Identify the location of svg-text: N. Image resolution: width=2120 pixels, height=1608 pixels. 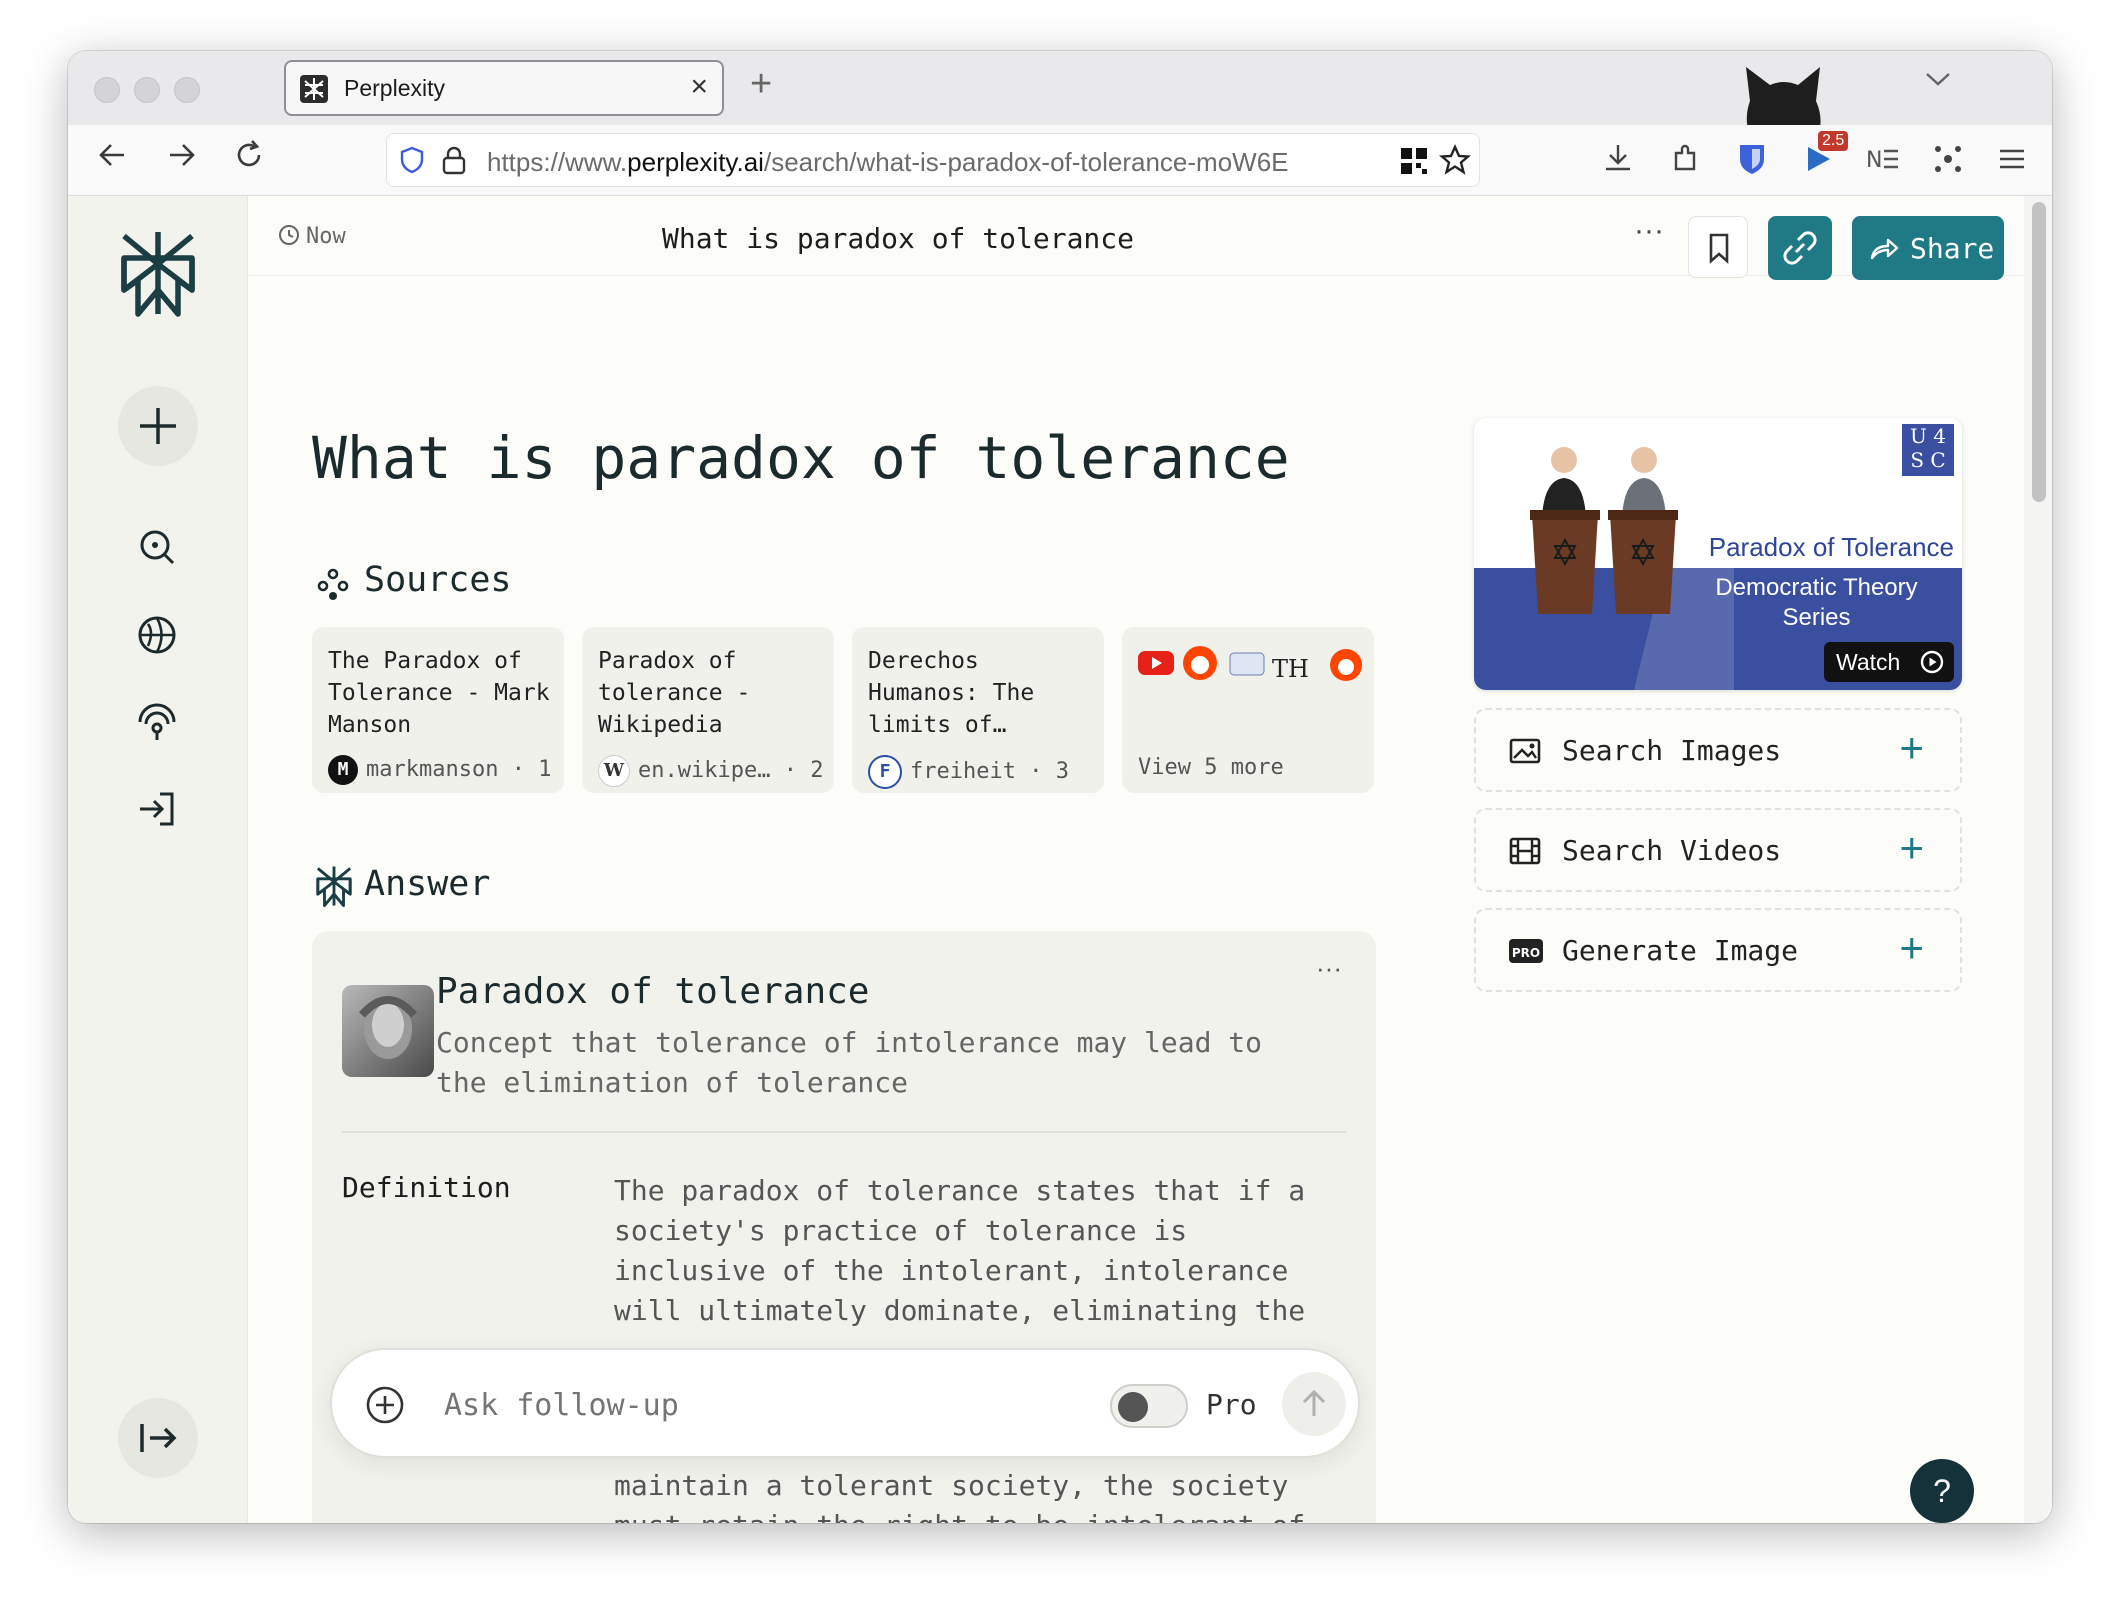
(1874, 160).